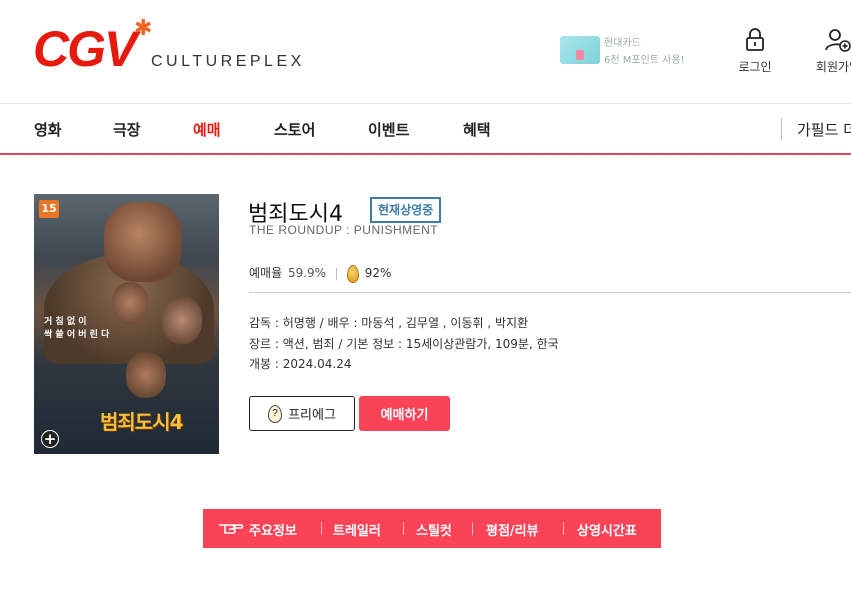 This screenshot has height=606, width=851. What do you see at coordinates (406, 210) in the screenshot?
I see `status-badge: 현재상영중` at bounding box center [406, 210].